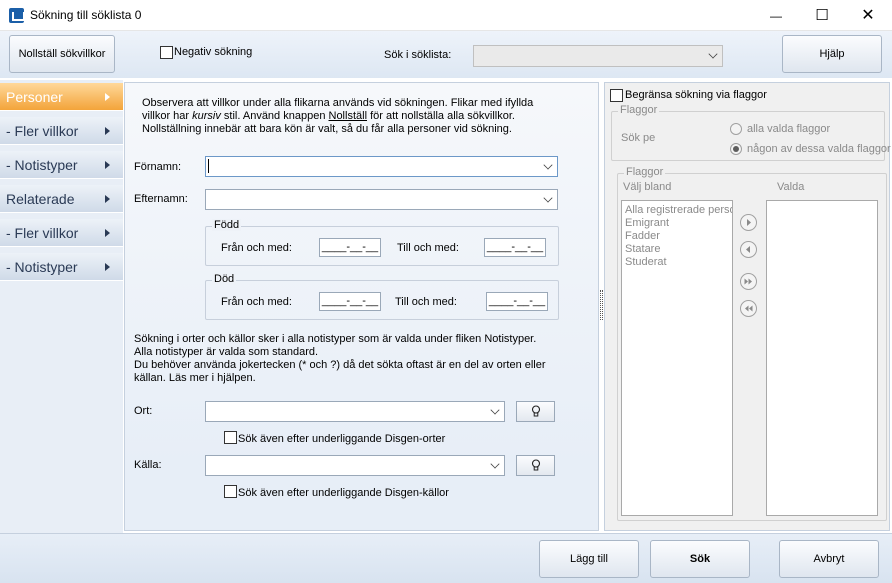 The width and height of the screenshot is (892, 583). What do you see at coordinates (736, 129) in the screenshot?
I see `radio-all-flags` at bounding box center [736, 129].